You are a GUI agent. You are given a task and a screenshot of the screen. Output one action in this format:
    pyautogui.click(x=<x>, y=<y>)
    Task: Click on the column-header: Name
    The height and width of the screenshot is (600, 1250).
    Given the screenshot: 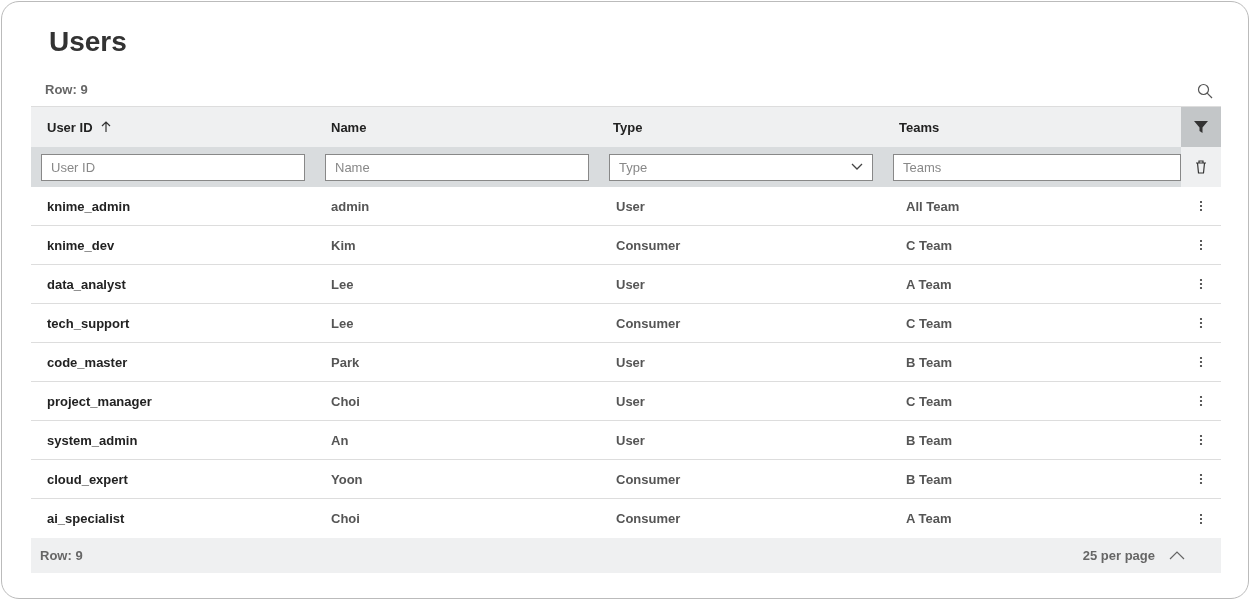 What is the action you would take?
    pyautogui.click(x=457, y=127)
    